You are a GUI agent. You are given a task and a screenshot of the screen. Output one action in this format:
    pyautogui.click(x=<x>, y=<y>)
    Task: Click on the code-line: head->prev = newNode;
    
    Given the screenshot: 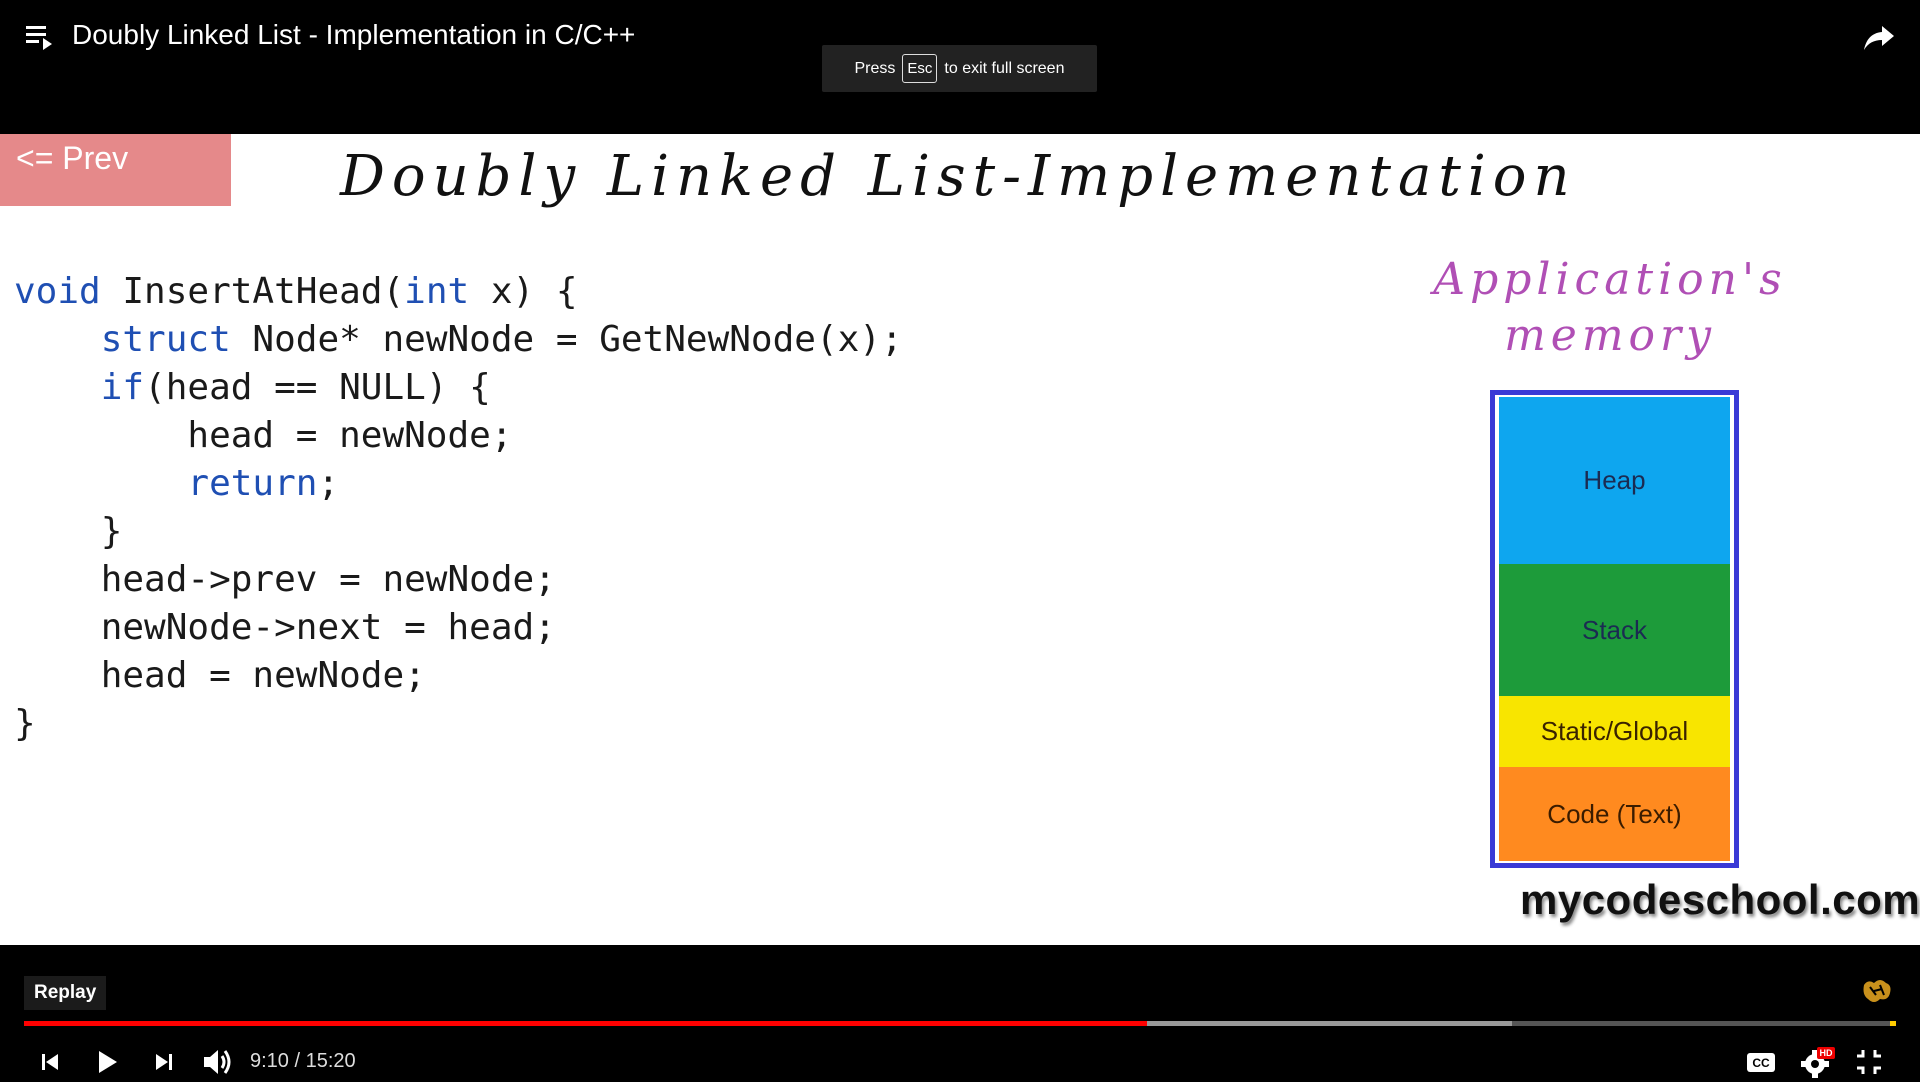 What is the action you would take?
    pyautogui.click(x=458, y=580)
    